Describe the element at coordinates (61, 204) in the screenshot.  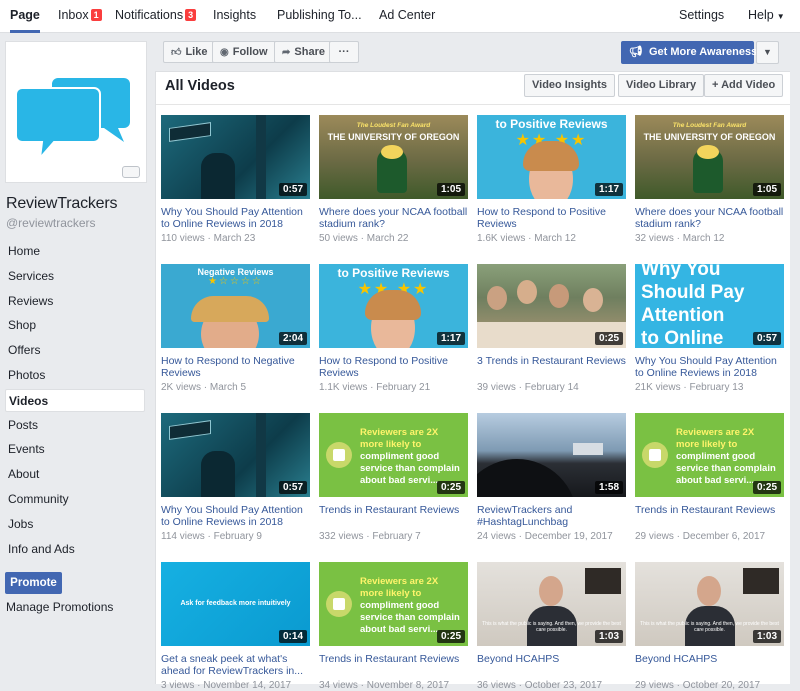
I see `page-name: ReviewTrackers` at that location.